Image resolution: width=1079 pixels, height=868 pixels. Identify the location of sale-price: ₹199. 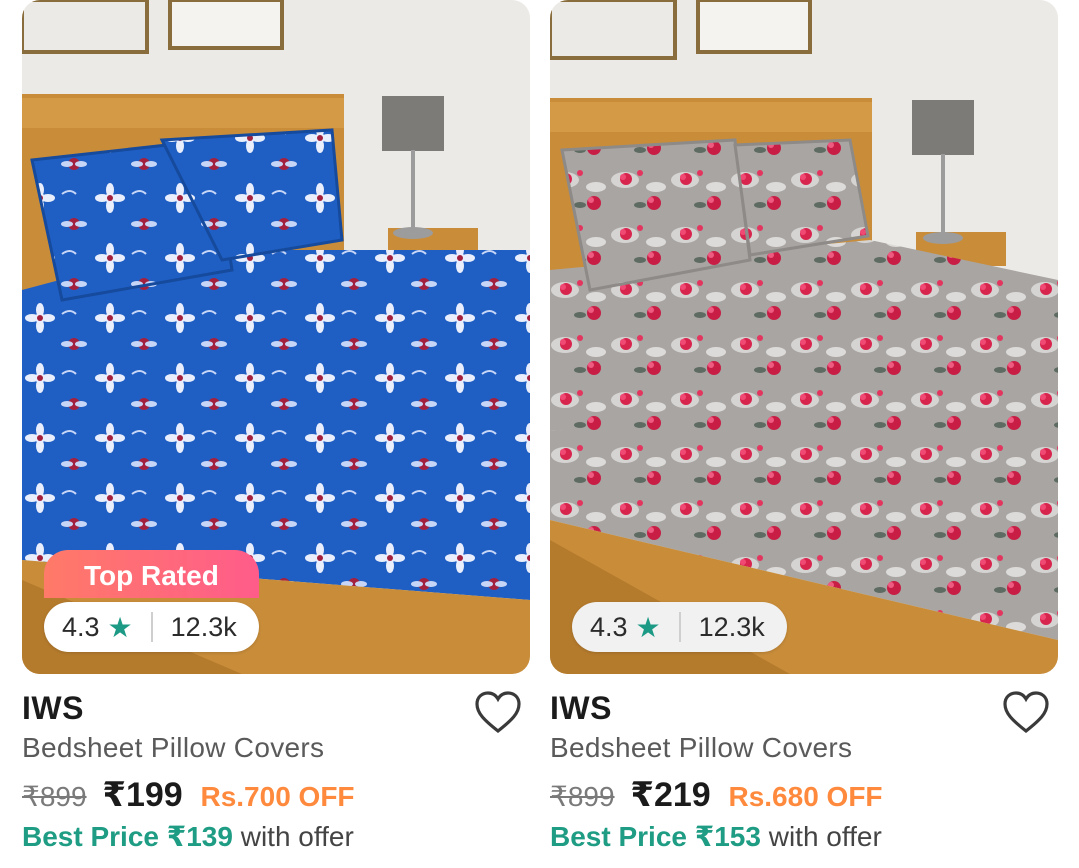
(142, 795).